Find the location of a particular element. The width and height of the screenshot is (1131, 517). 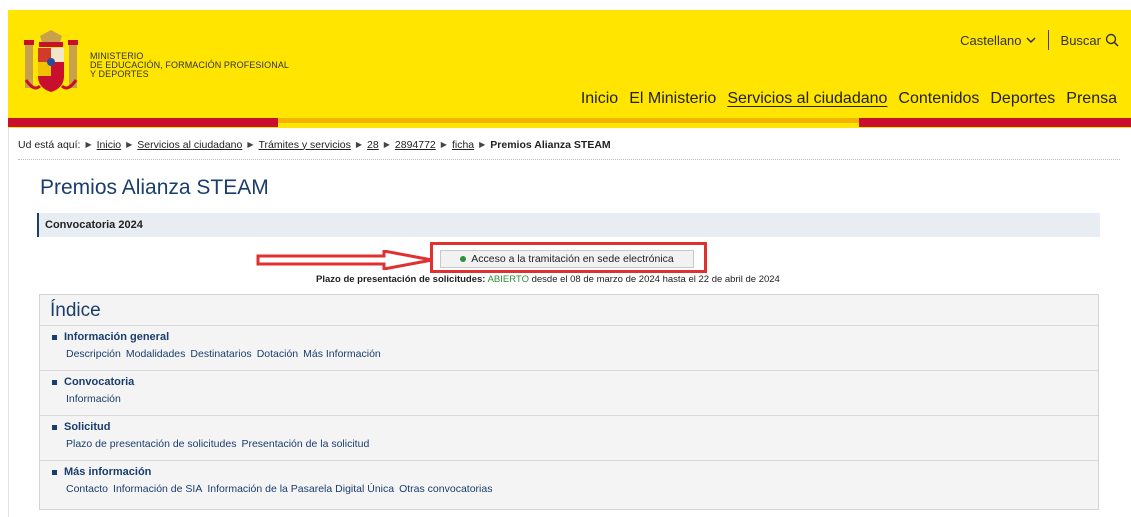

breadcrumb-current: Premios Alianza STEAM is located at coordinates (550, 144).